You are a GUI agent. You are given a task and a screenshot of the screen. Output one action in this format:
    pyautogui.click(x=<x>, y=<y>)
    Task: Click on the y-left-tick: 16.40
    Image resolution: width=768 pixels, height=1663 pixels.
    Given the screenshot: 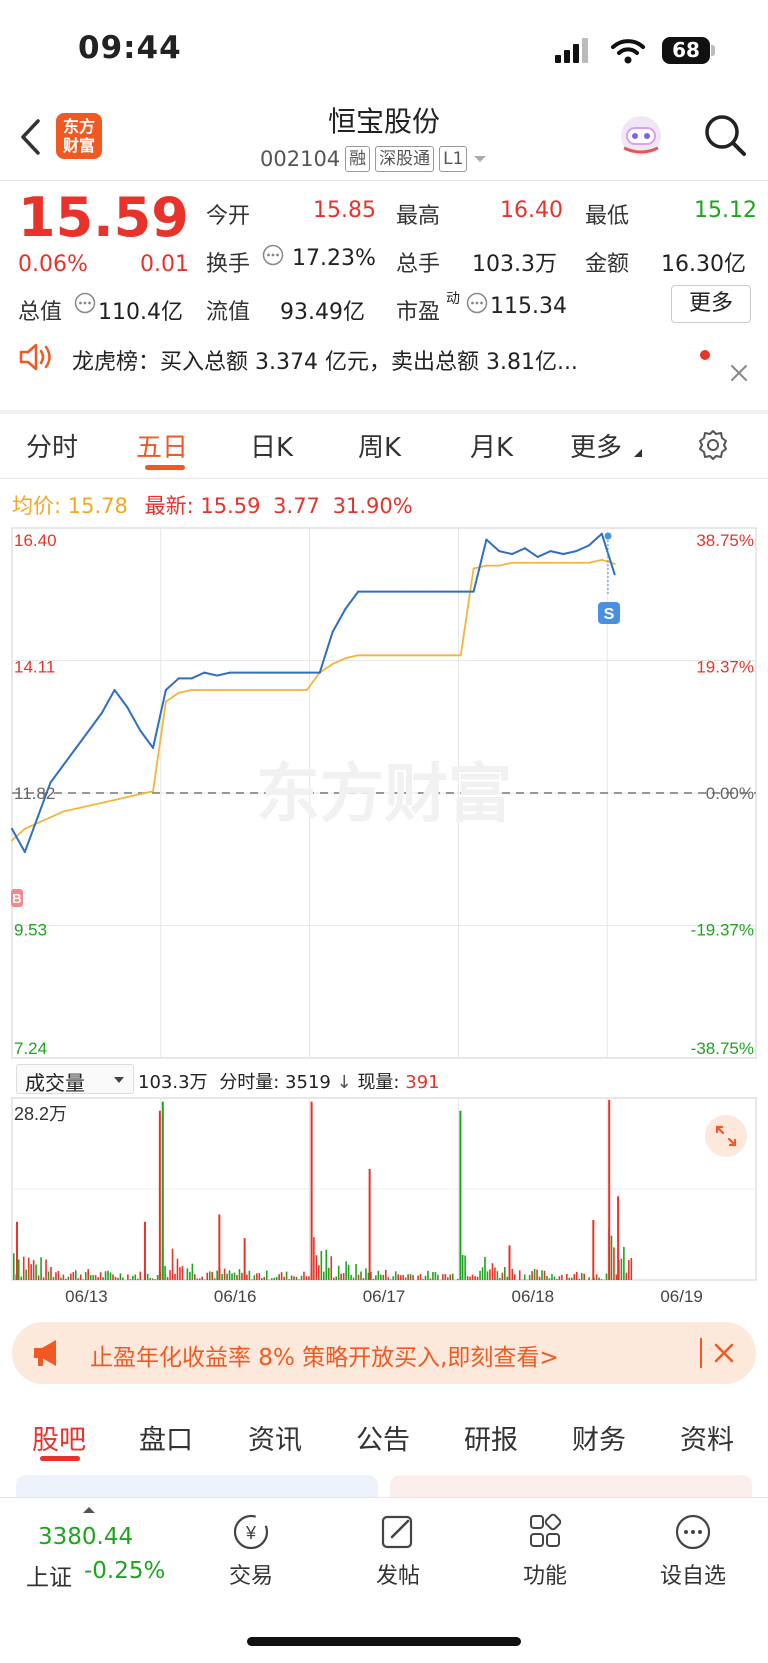 What is the action you would take?
    pyautogui.click(x=35, y=540)
    